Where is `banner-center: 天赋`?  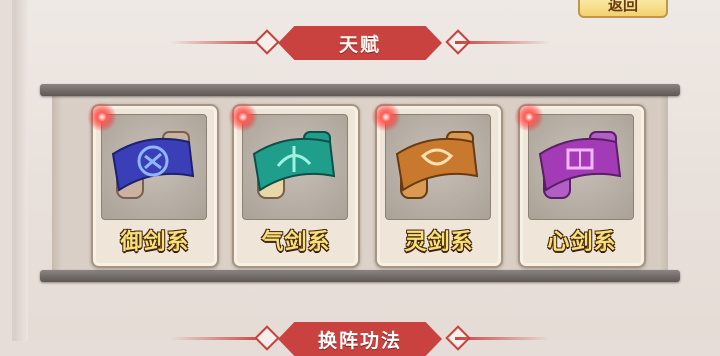
banner-center: 天赋 is located at coordinates (360, 43).